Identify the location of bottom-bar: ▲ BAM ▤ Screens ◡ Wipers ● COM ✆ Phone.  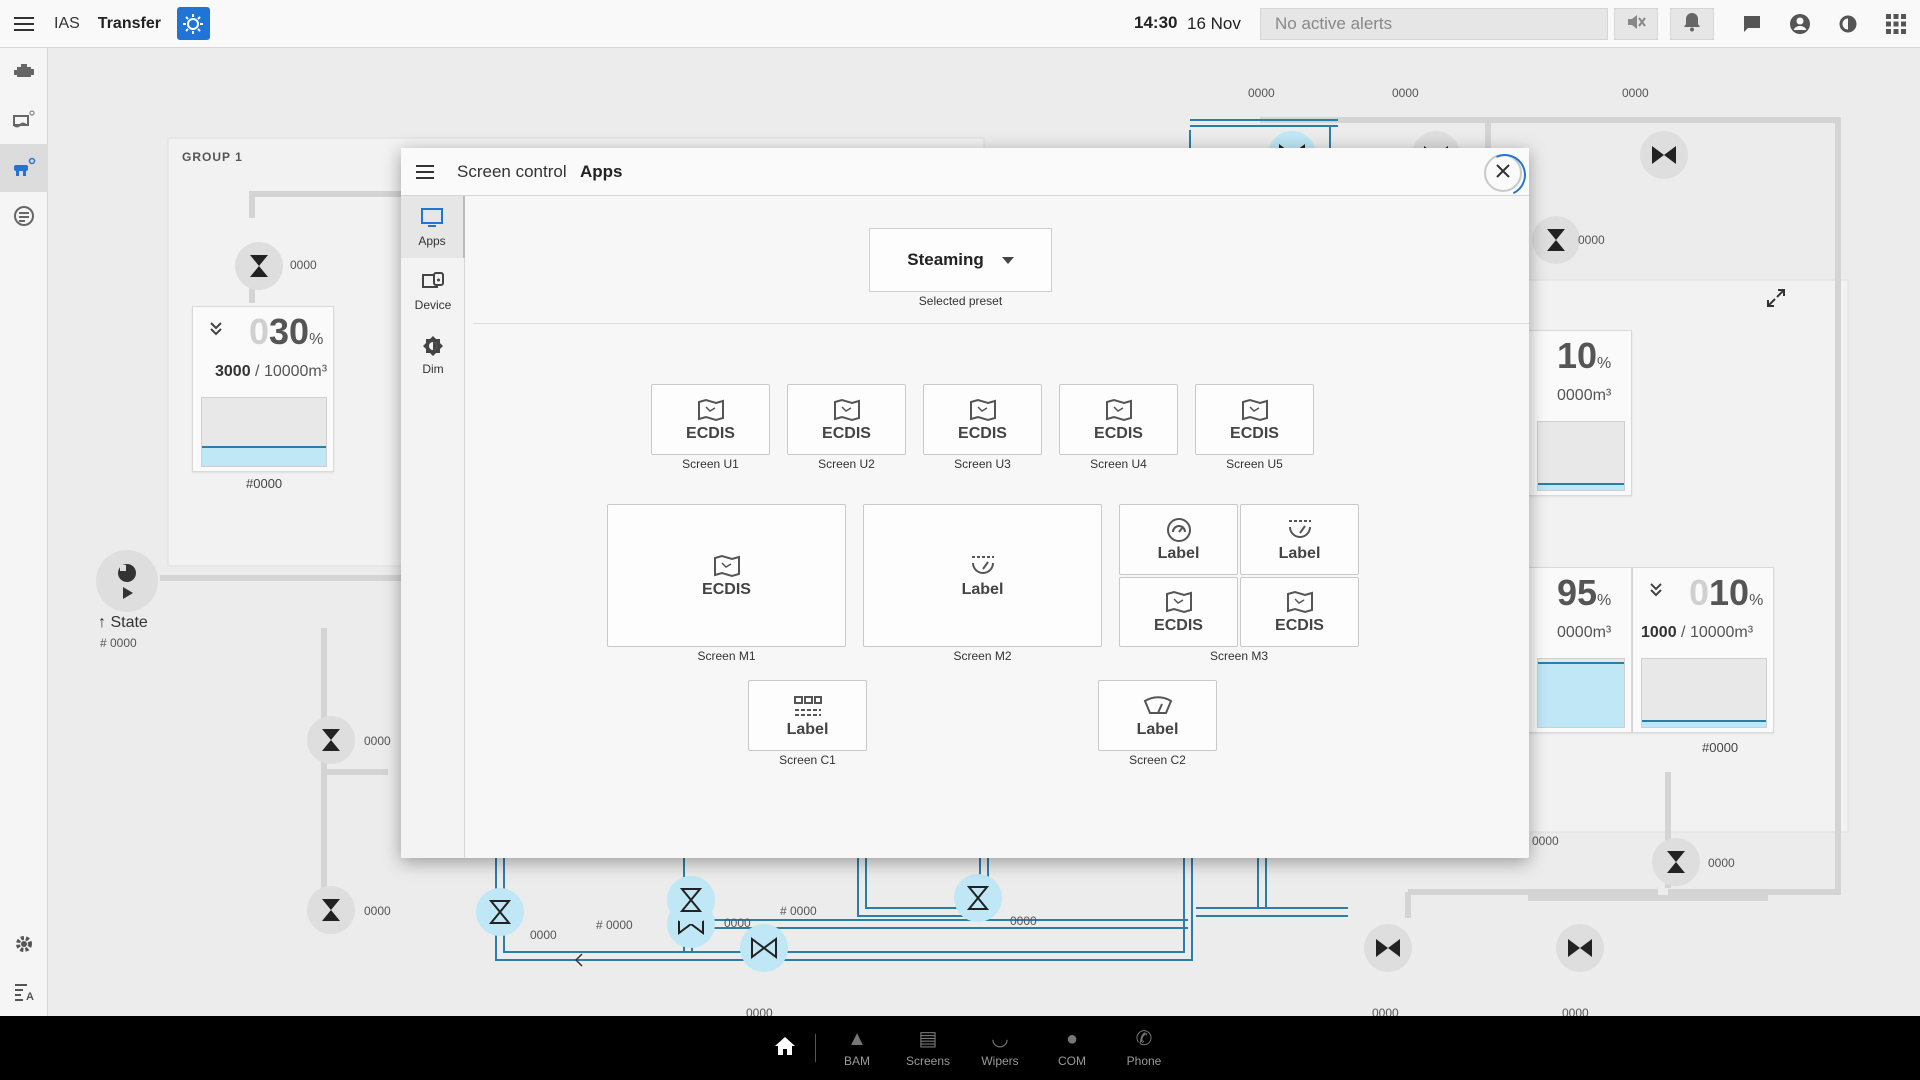
(960, 1048).